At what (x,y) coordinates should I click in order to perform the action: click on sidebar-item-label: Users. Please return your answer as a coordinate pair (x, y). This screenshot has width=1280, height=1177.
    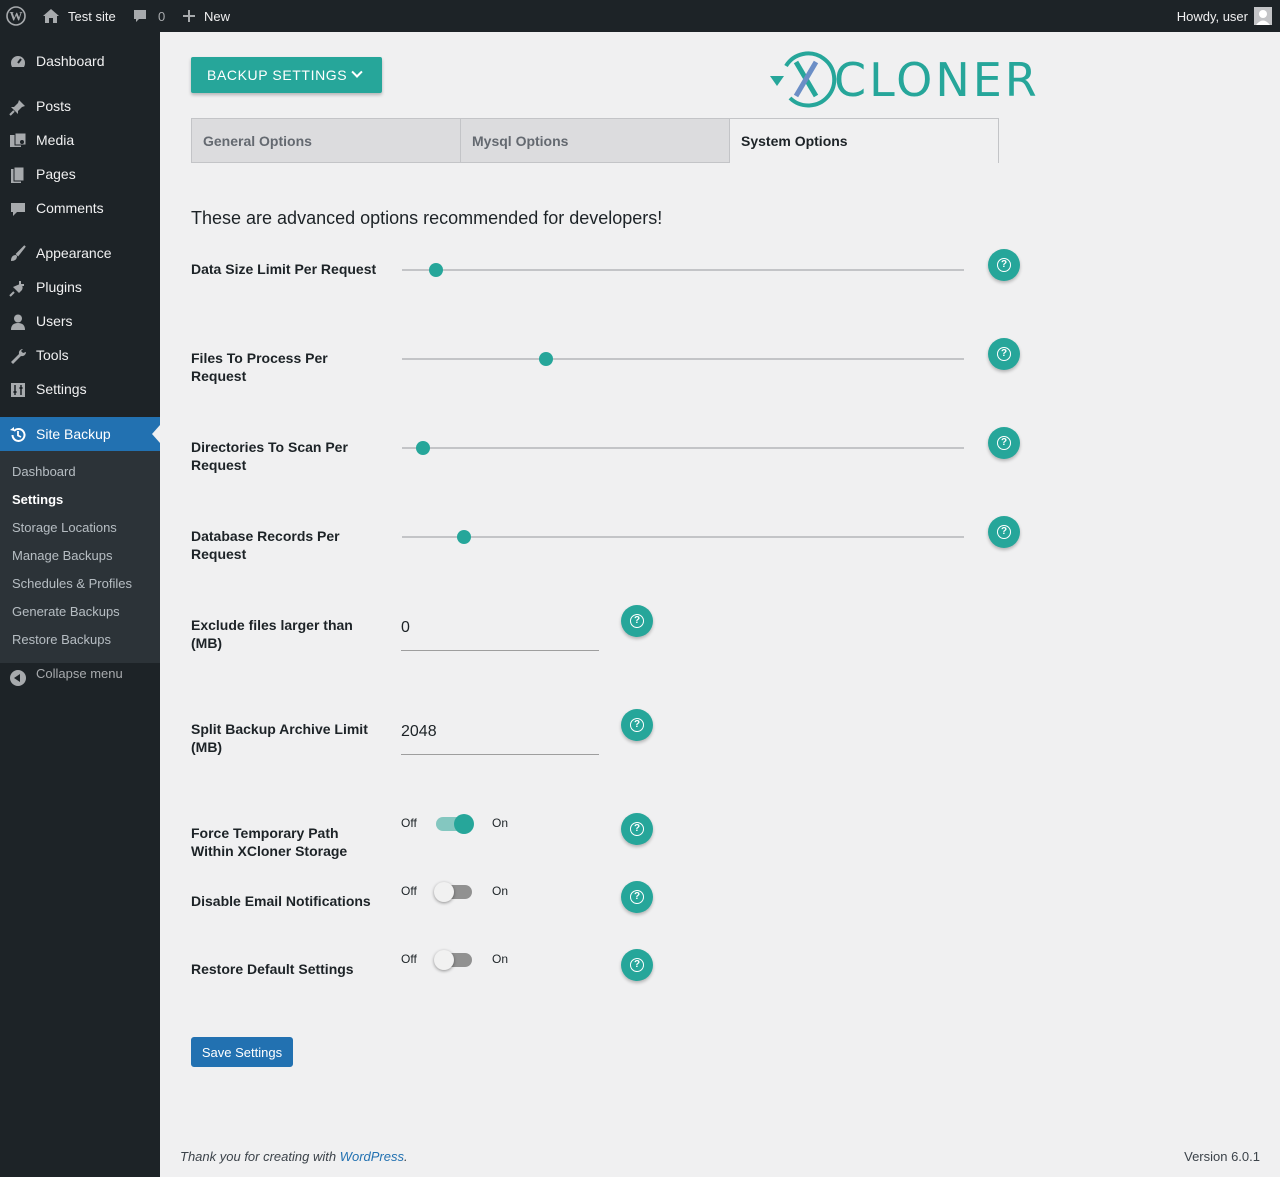
    Looking at the image, I should click on (54, 321).